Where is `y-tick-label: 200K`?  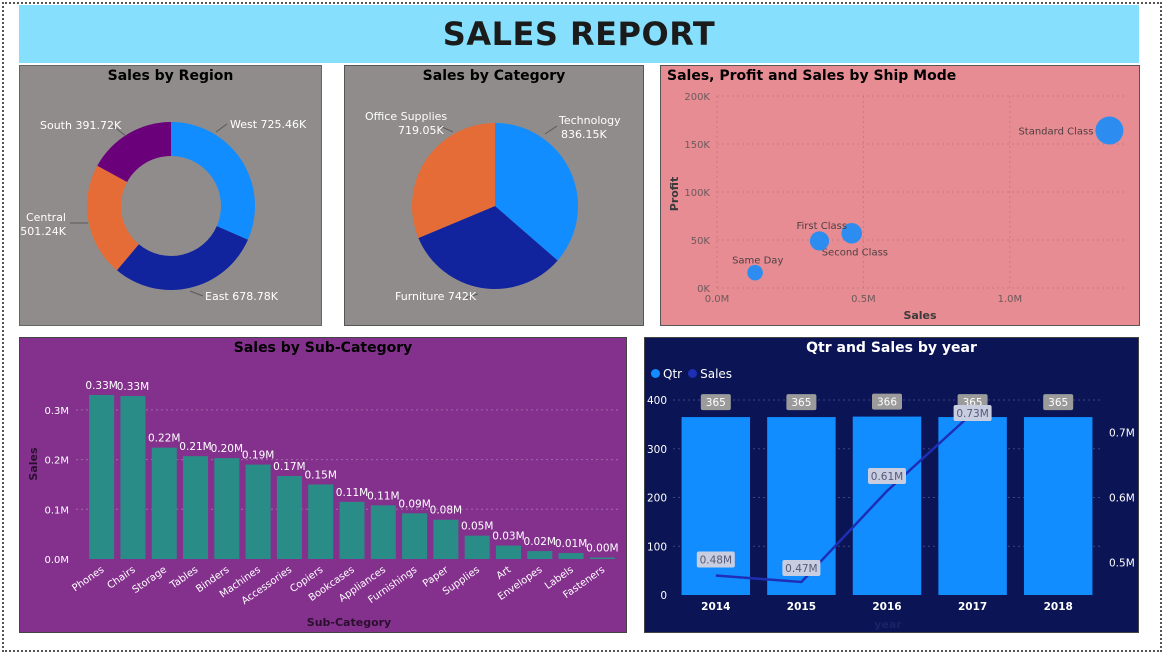
y-tick-label: 200K is located at coordinates (697, 97).